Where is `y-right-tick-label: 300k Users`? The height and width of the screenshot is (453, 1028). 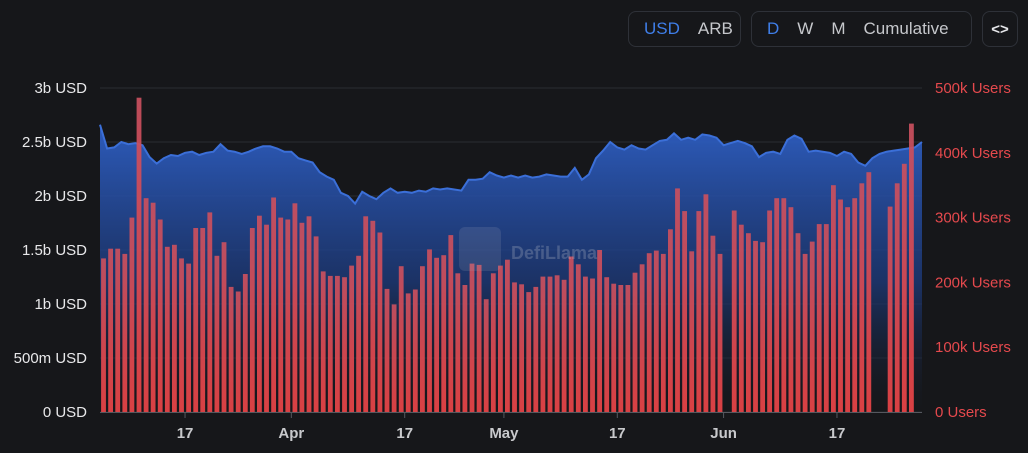
y-right-tick-label: 300k Users is located at coordinates (973, 218).